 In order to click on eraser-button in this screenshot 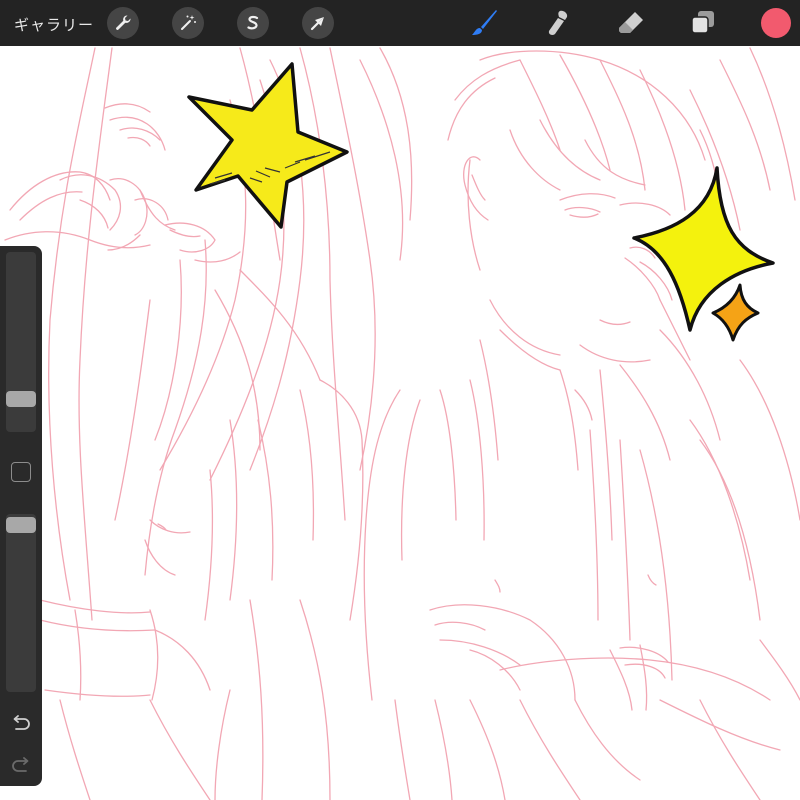, I will do `click(631, 23)`.